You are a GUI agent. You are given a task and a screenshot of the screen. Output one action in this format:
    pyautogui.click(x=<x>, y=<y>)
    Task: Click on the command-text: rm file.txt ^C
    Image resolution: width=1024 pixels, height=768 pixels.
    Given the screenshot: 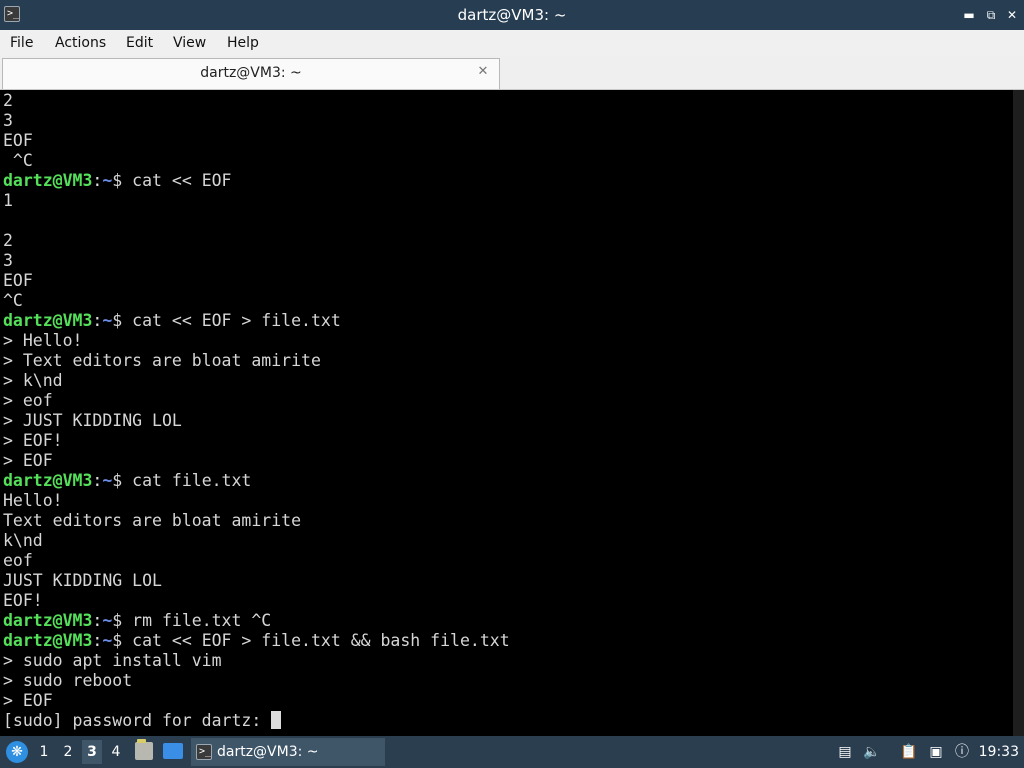 What is the action you would take?
    pyautogui.click(x=202, y=620)
    